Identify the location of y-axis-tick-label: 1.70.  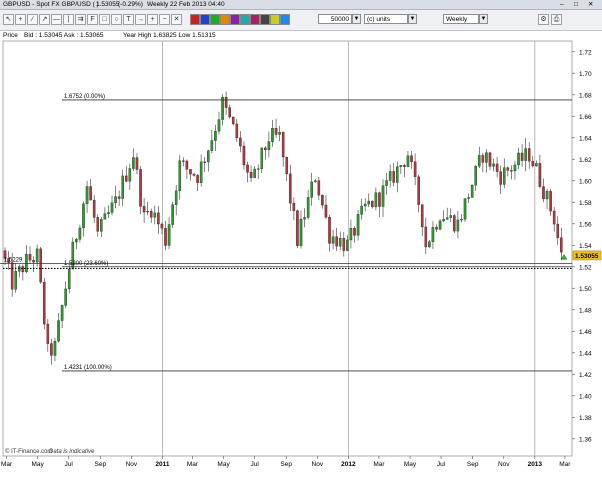
(585, 74).